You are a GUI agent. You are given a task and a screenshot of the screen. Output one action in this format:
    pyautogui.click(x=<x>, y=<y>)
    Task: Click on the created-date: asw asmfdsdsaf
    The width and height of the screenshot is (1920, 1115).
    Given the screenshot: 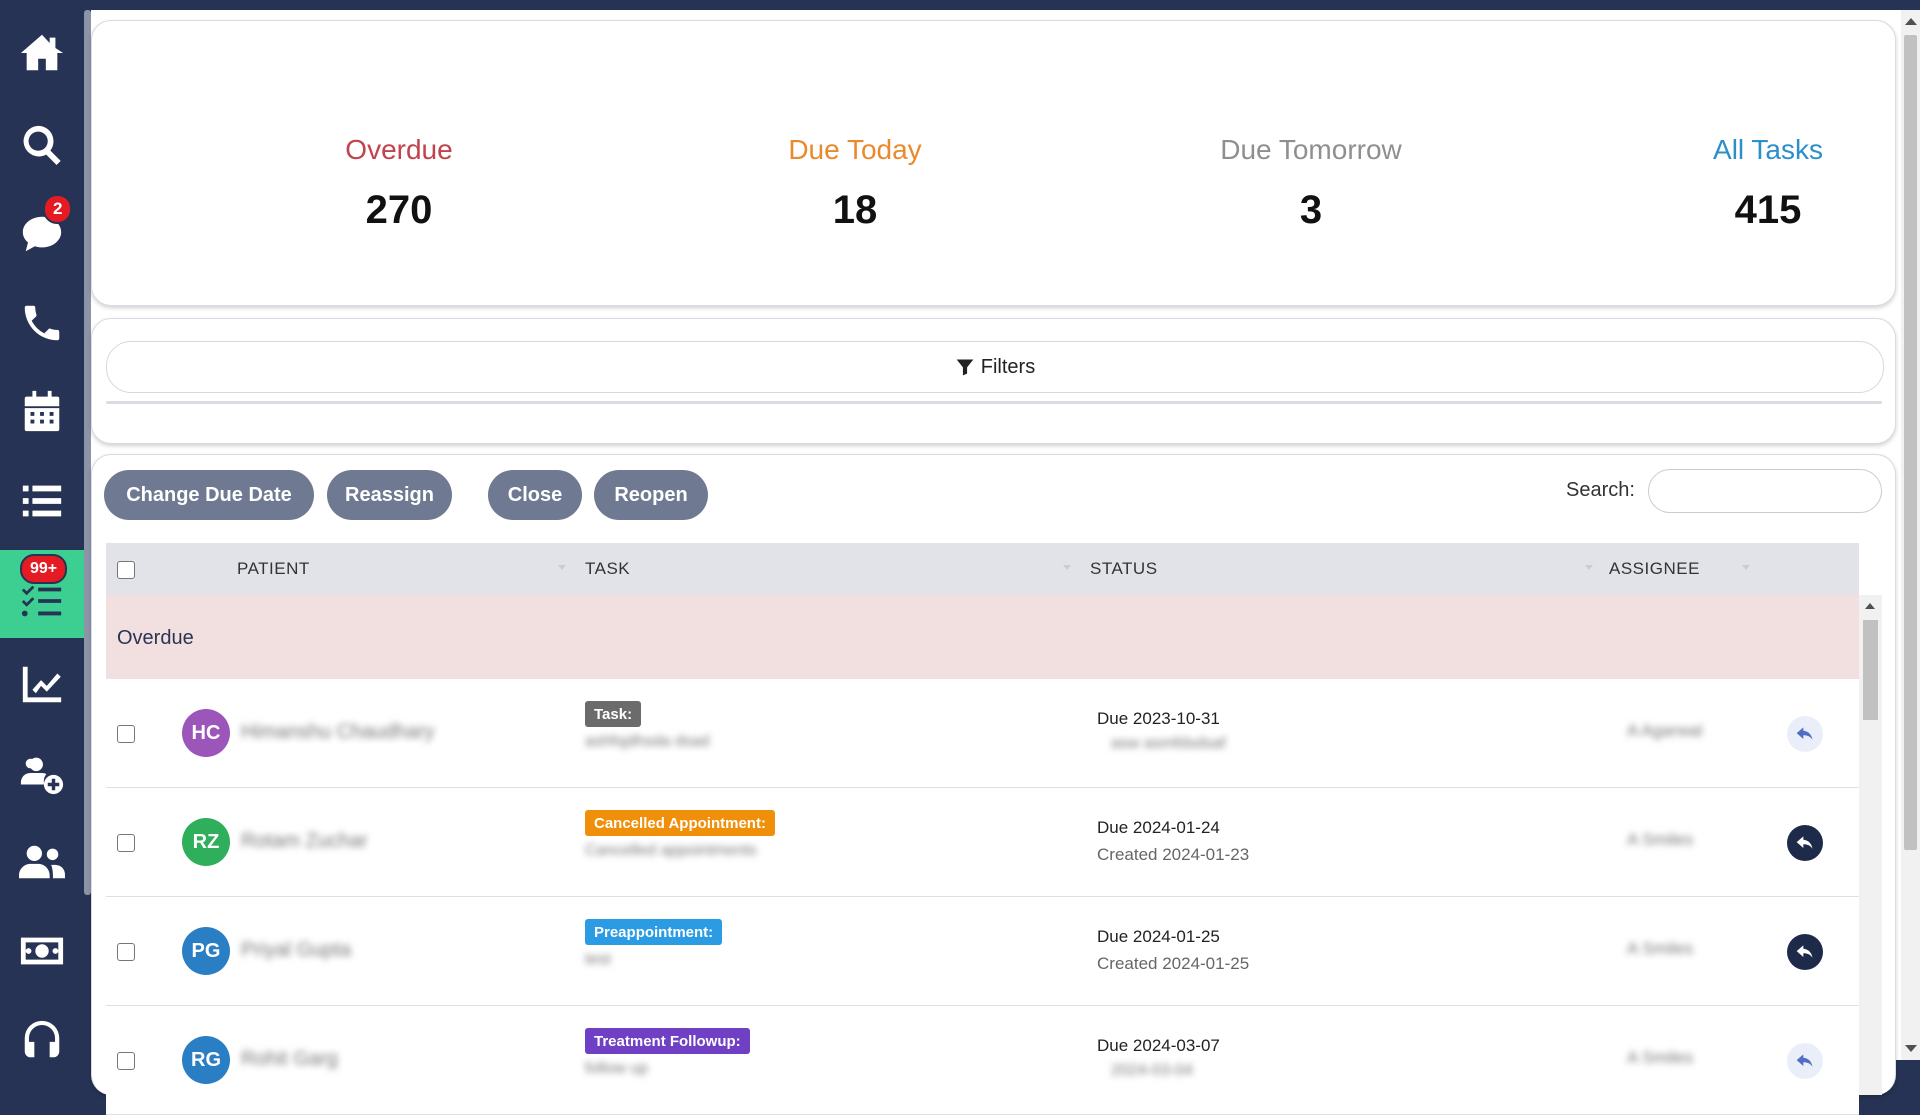 What is the action you would take?
    pyautogui.click(x=1168, y=743)
    